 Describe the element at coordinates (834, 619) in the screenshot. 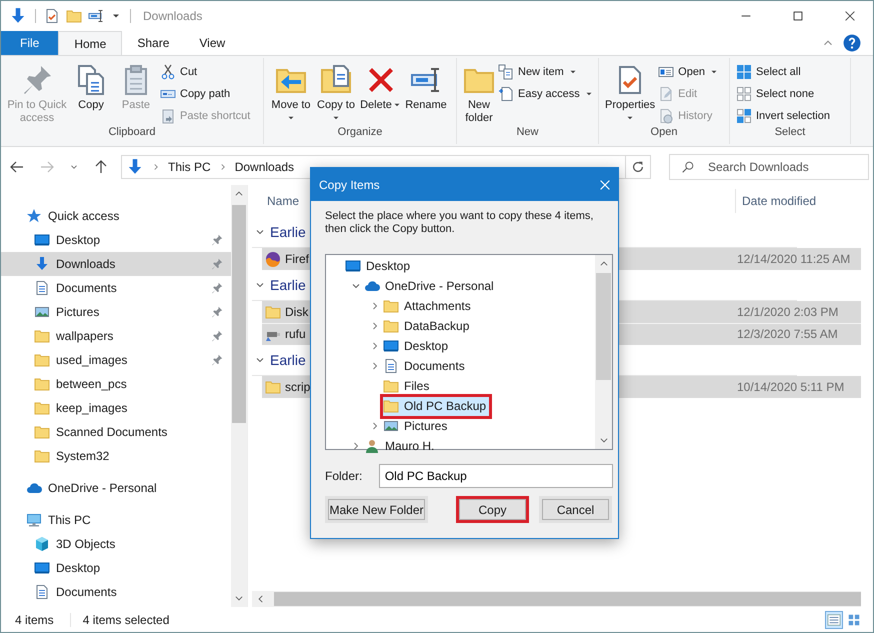

I see `details-view-icon` at that location.